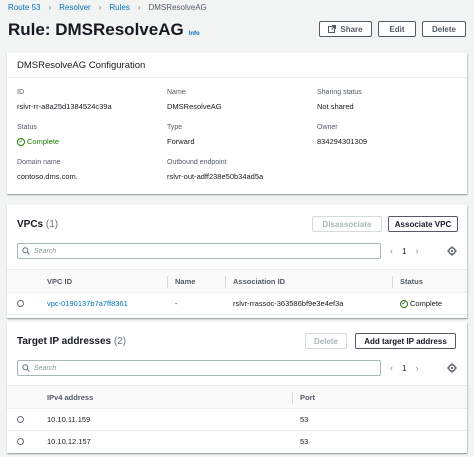 This screenshot has height=457, width=474. What do you see at coordinates (27, 127) in the screenshot?
I see `status-label: Status` at bounding box center [27, 127].